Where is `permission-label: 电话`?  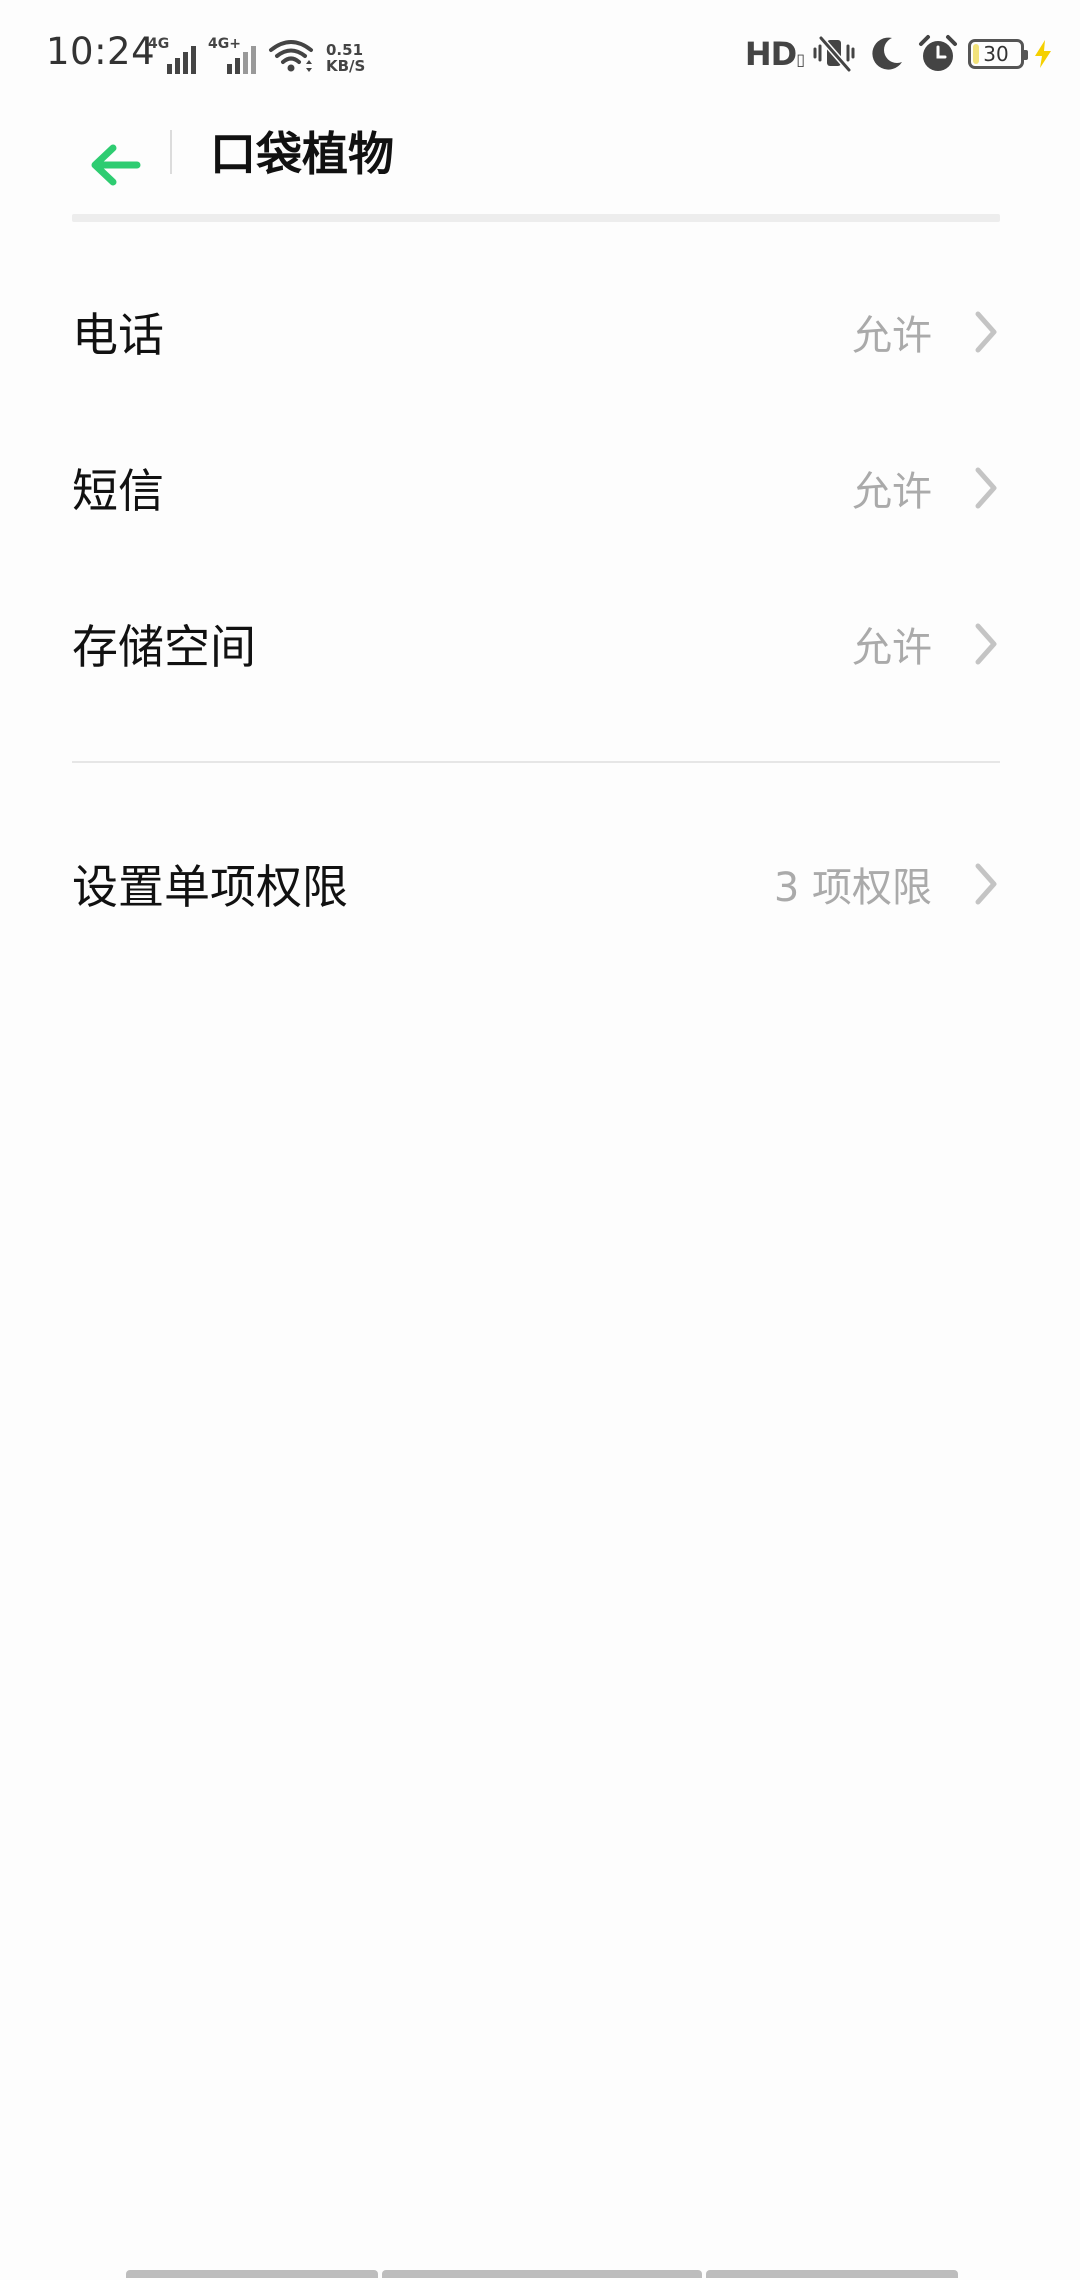 permission-label: 电话 is located at coordinates (118, 335).